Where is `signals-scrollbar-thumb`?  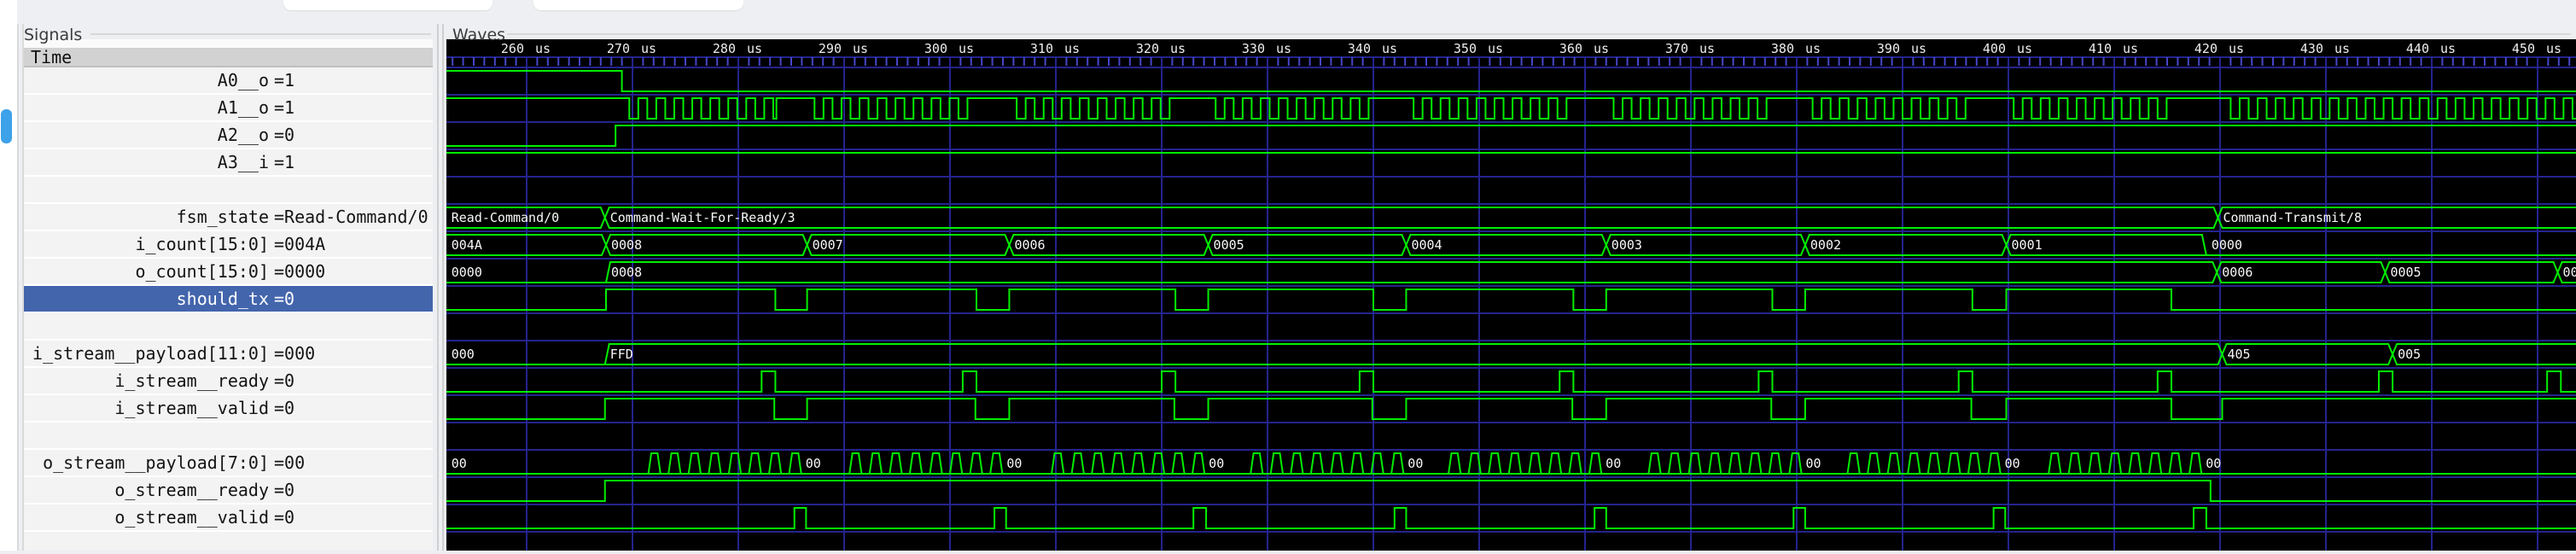 signals-scrollbar-thumb is located at coordinates (6, 126).